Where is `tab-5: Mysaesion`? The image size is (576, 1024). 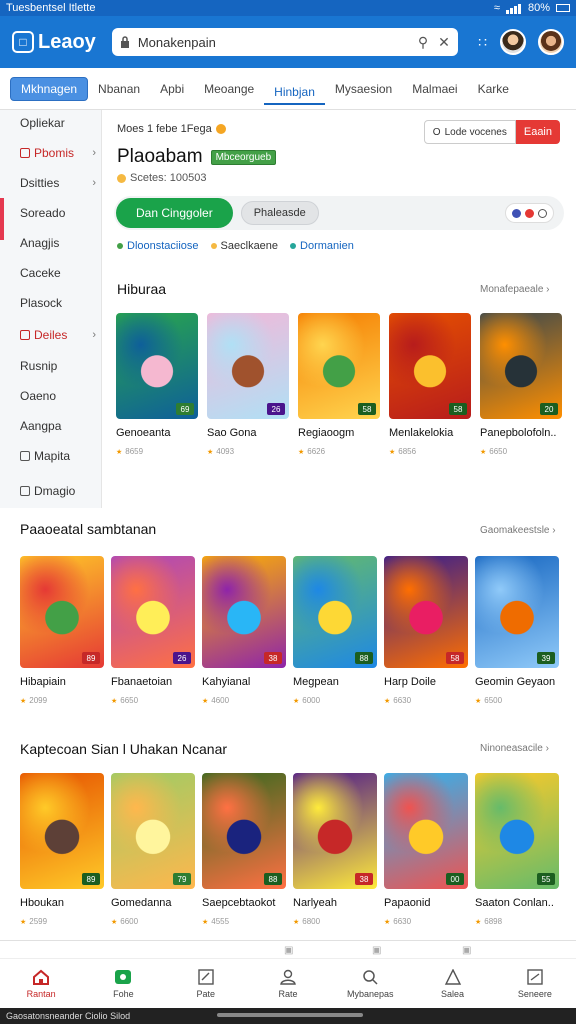
tab-5: Mysaesion is located at coordinates (363, 89).